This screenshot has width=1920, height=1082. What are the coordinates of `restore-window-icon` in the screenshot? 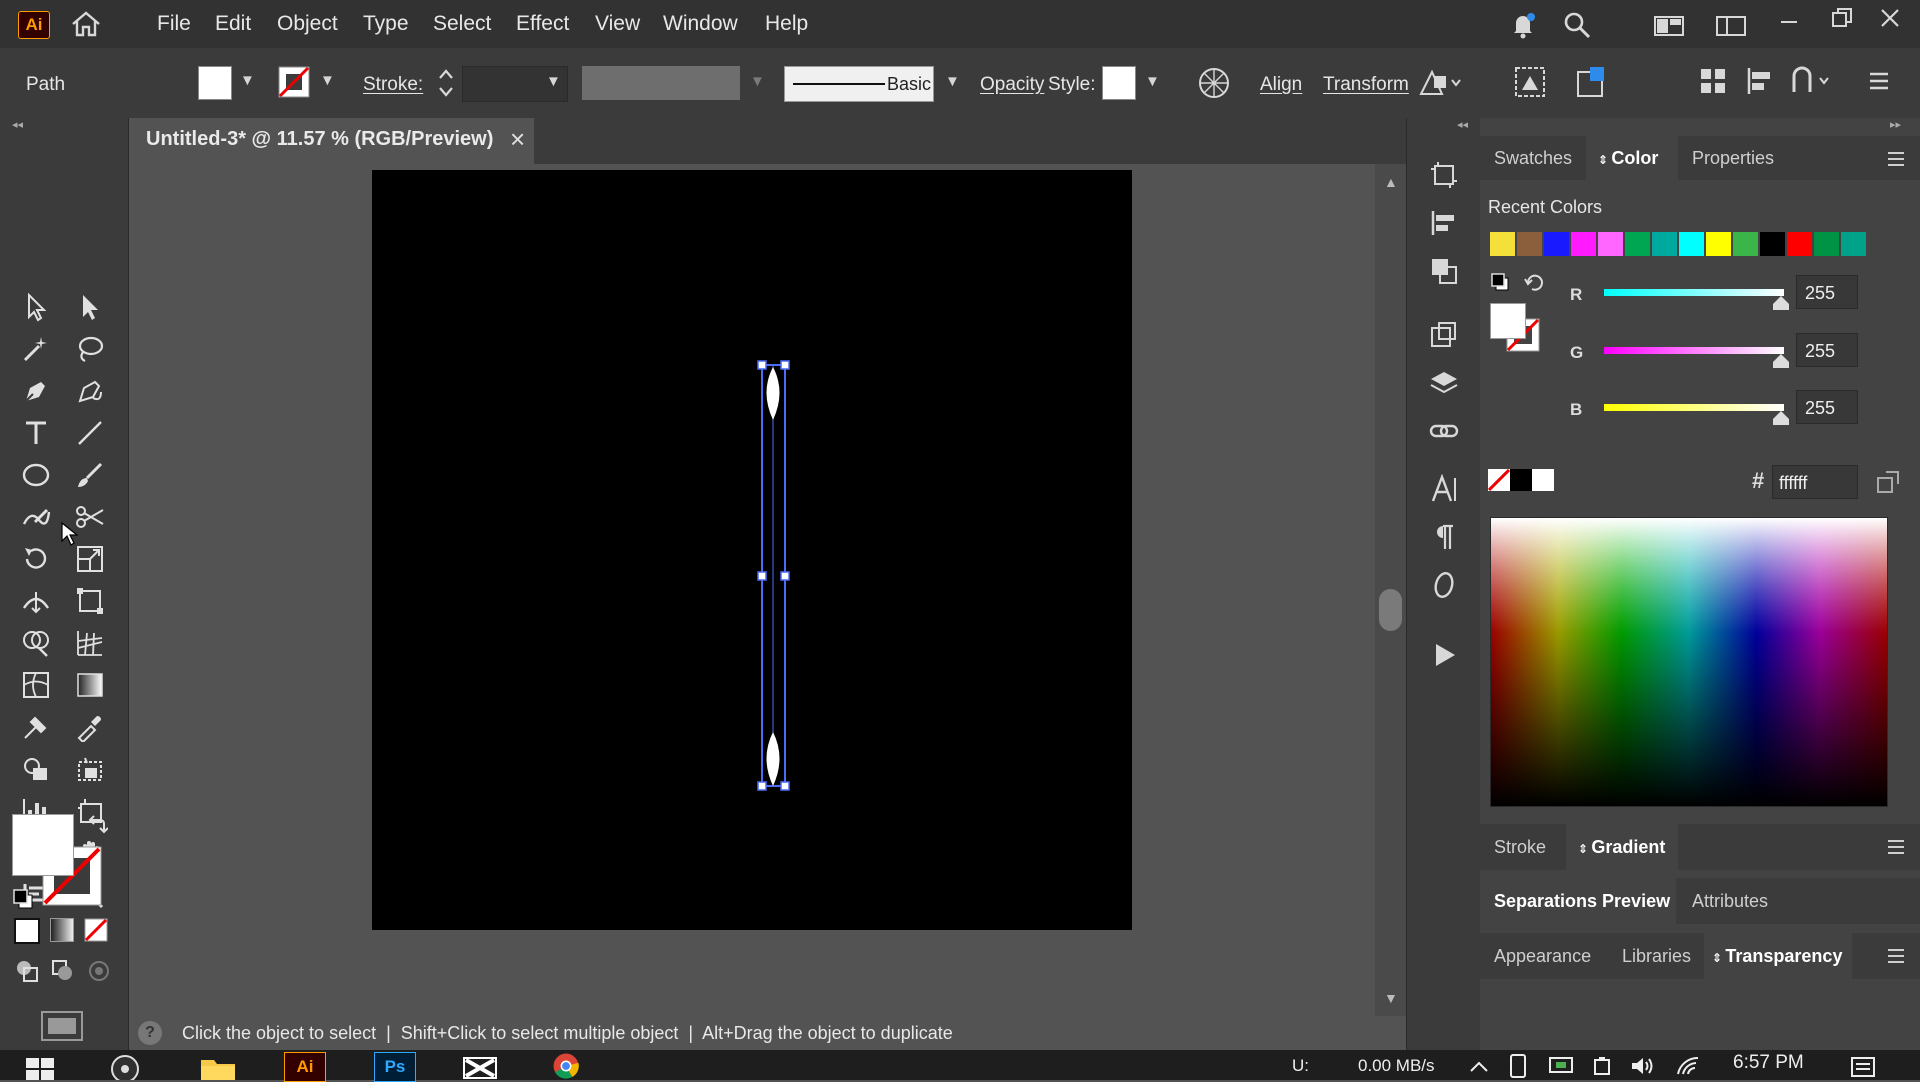 It's located at (1842, 18).